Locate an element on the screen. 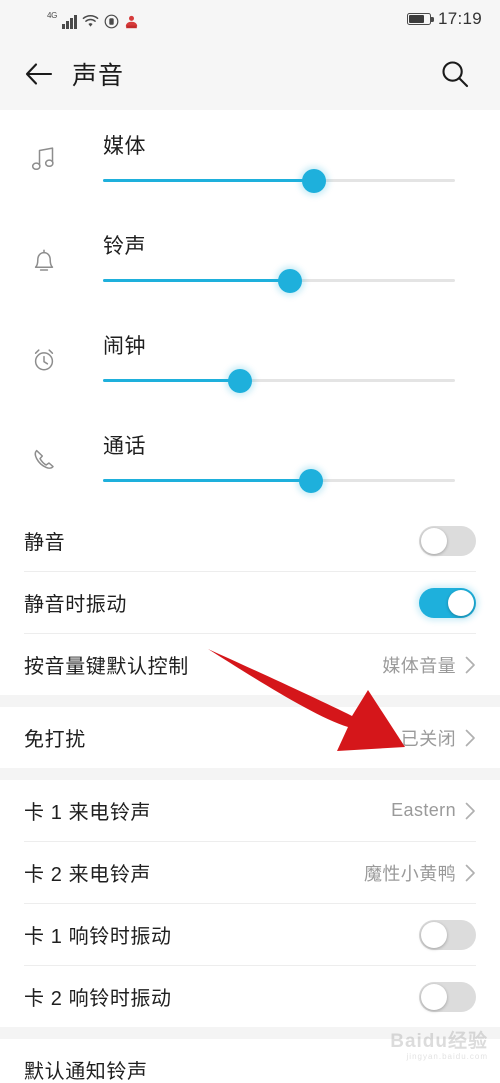 Image resolution: width=500 pixels, height=1083 pixels. toggle-mute is located at coordinates (447, 540).